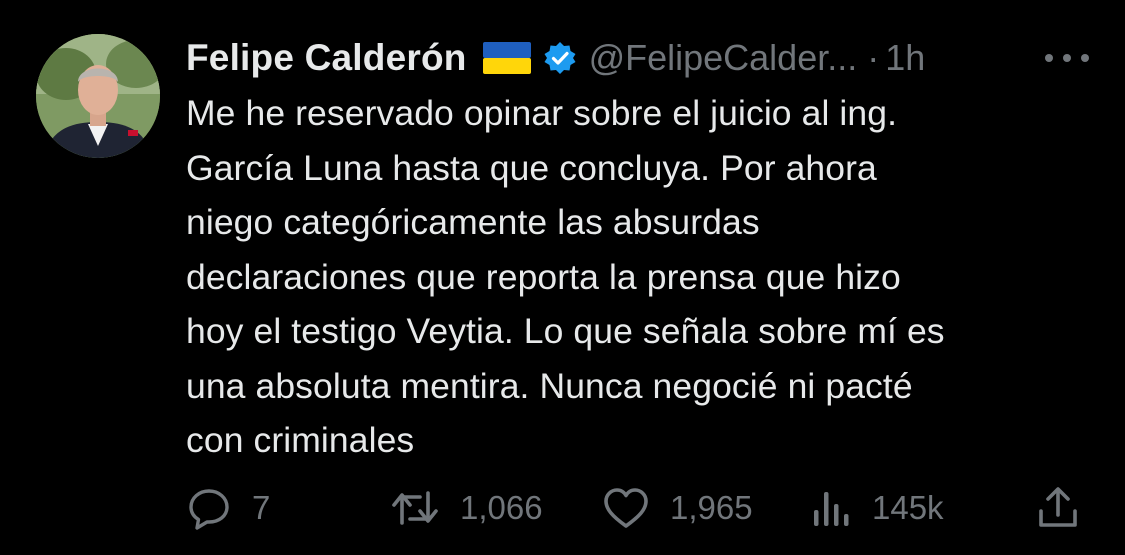 Image resolution: width=1125 pixels, height=555 pixels. Describe the element at coordinates (506, 58) in the screenshot. I see `ukraine-flag` at that location.